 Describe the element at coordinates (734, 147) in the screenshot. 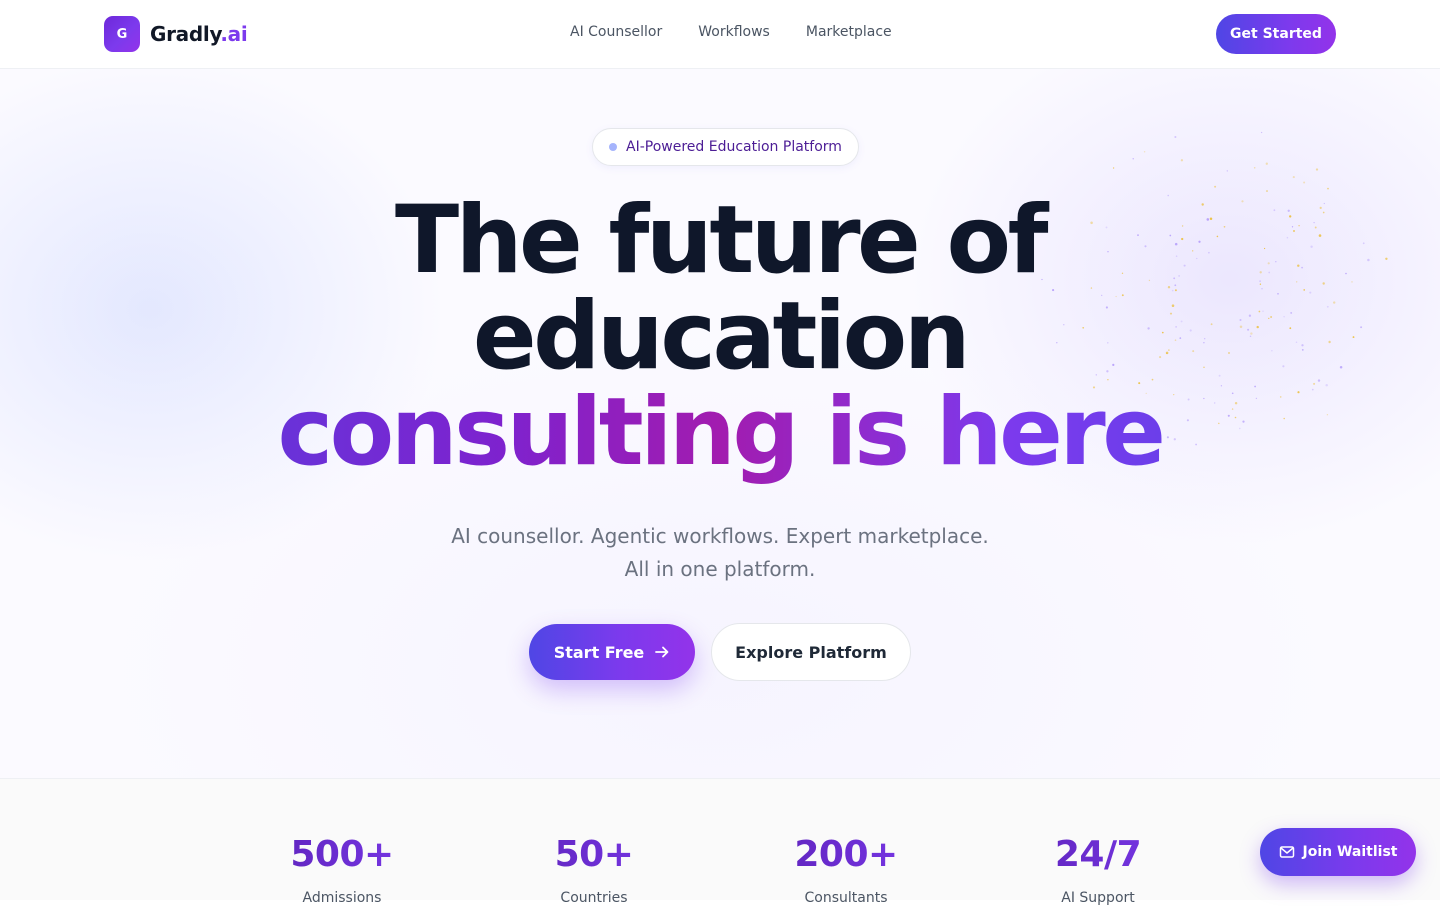

I see `badge-text: AI-Powered Education Platform` at that location.